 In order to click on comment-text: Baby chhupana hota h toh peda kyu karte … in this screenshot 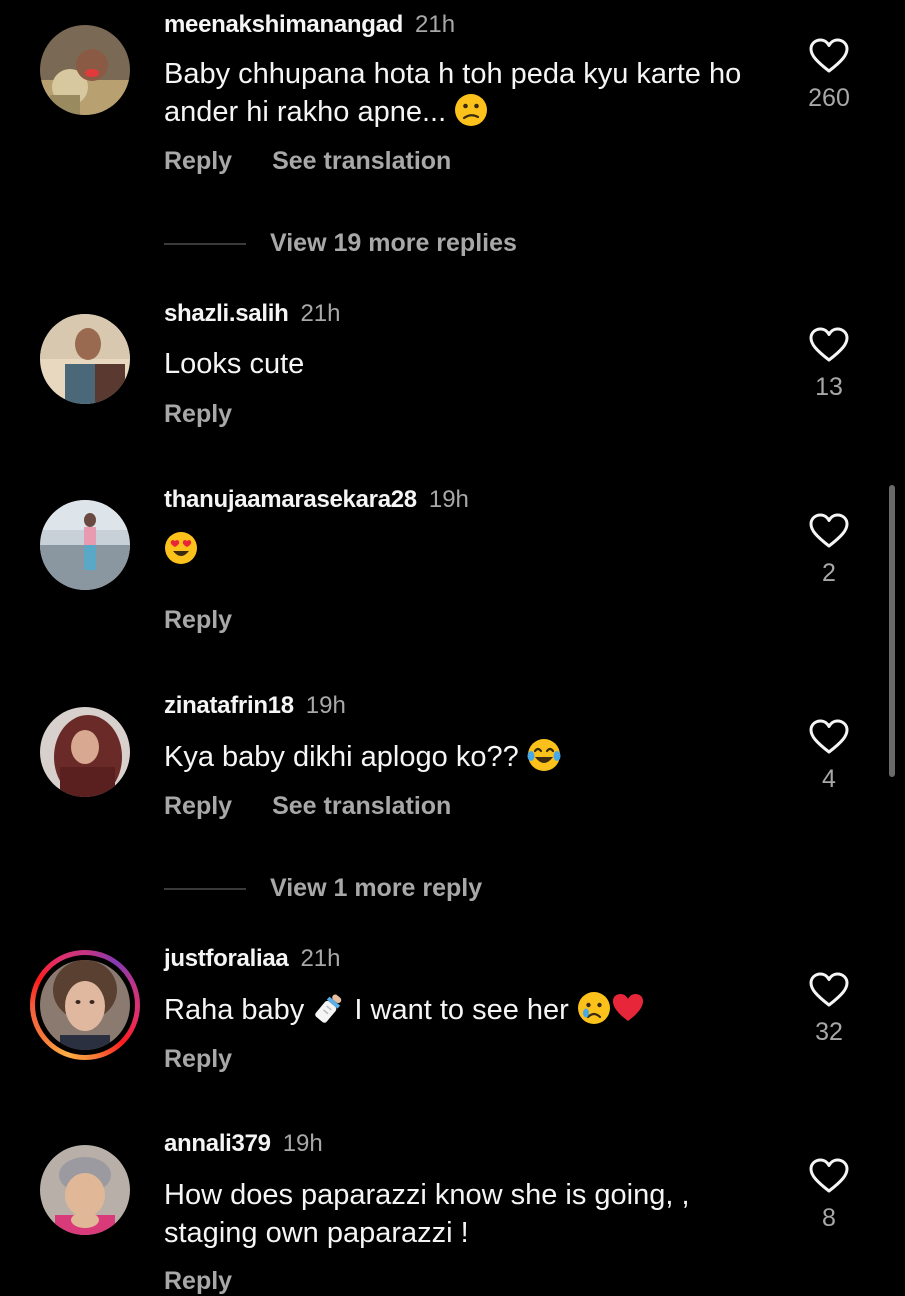, I will do `click(464, 93)`.